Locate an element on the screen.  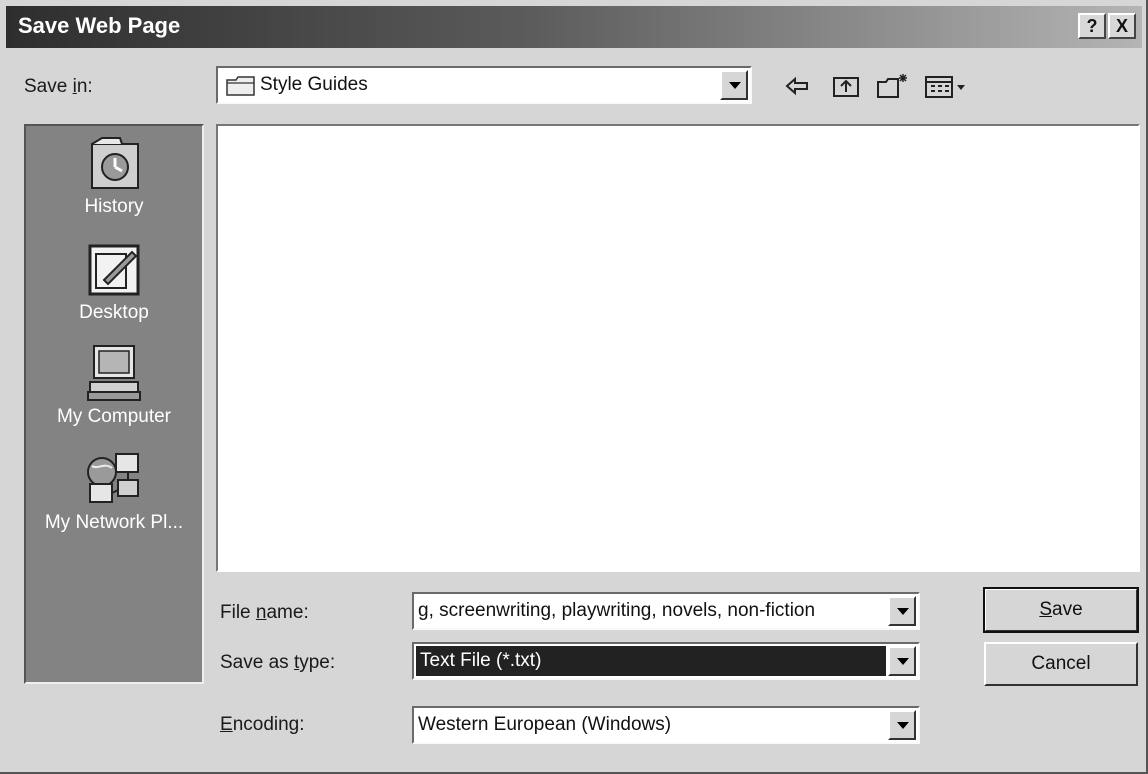
file-name-label-accel: n is located at coordinates (261, 612).